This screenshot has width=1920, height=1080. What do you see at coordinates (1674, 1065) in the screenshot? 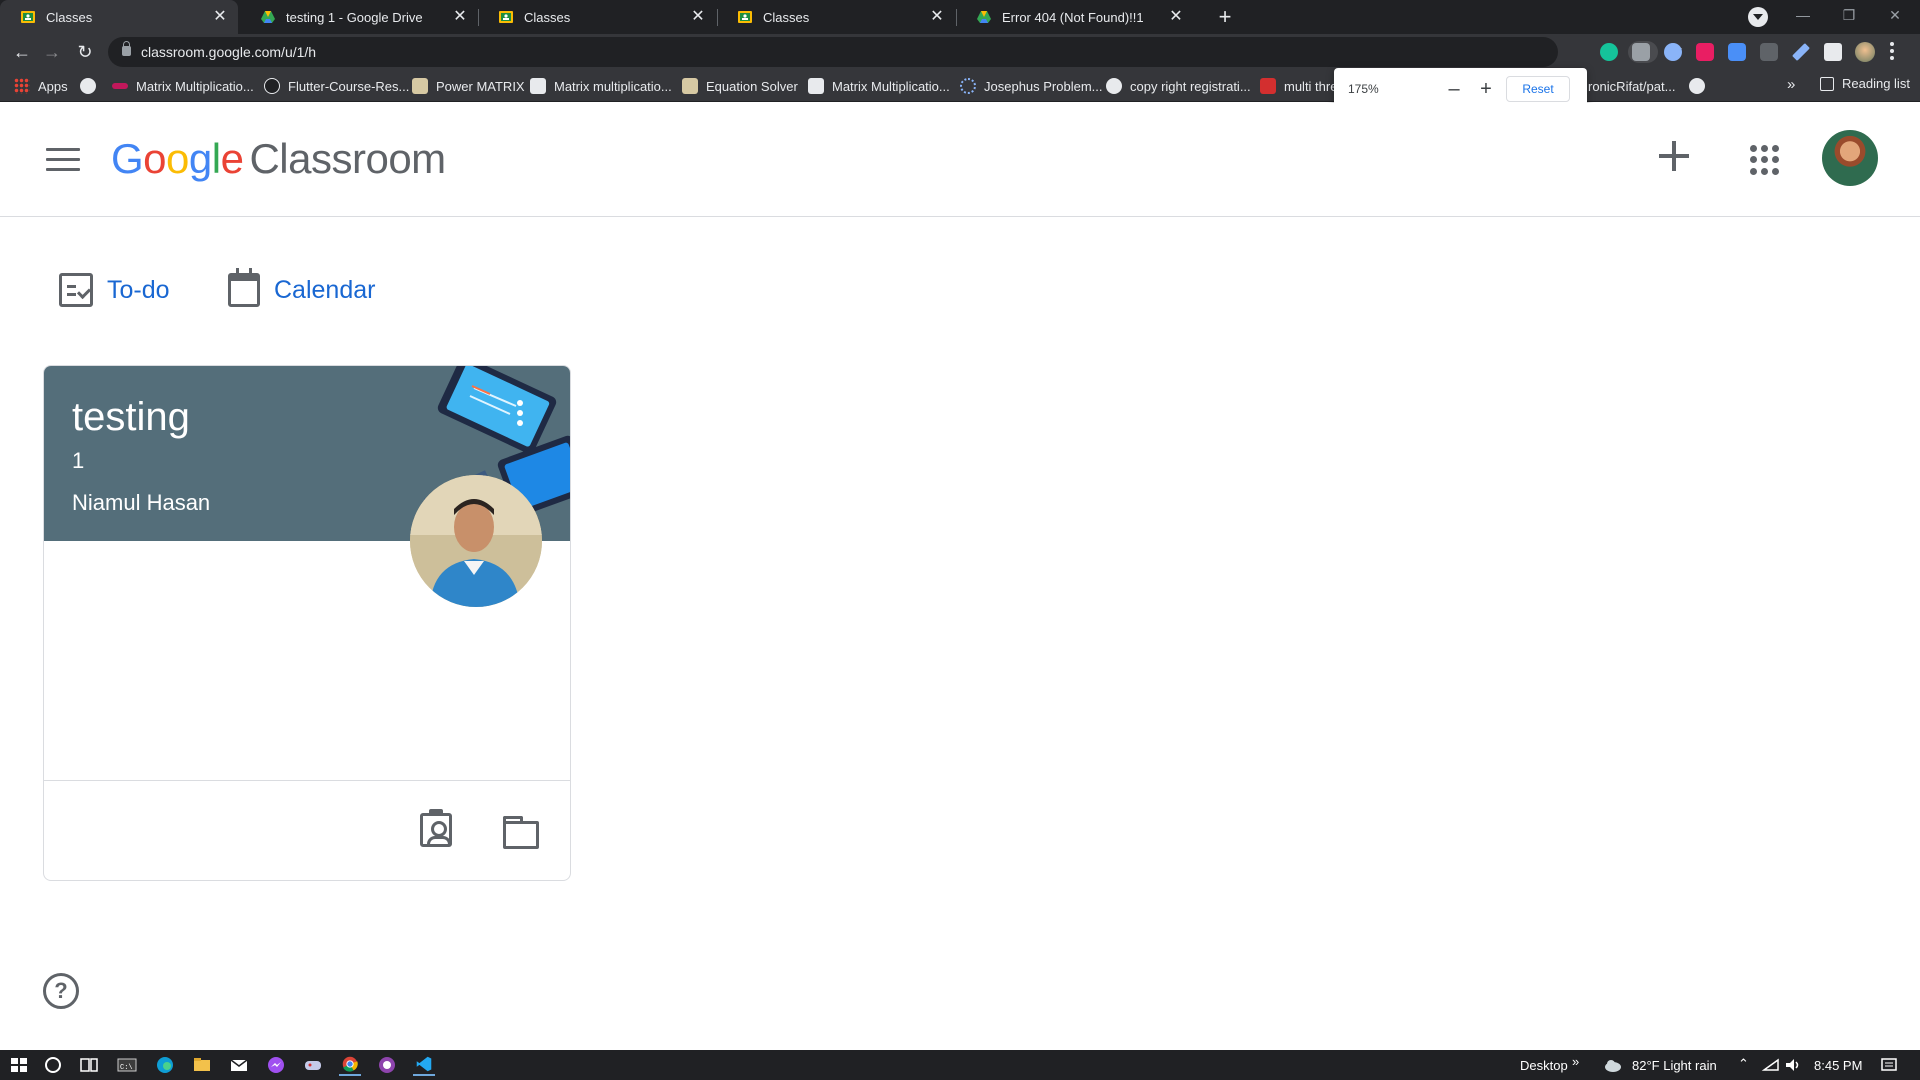
I see `weather-text: 82°F Light rain` at bounding box center [1674, 1065].